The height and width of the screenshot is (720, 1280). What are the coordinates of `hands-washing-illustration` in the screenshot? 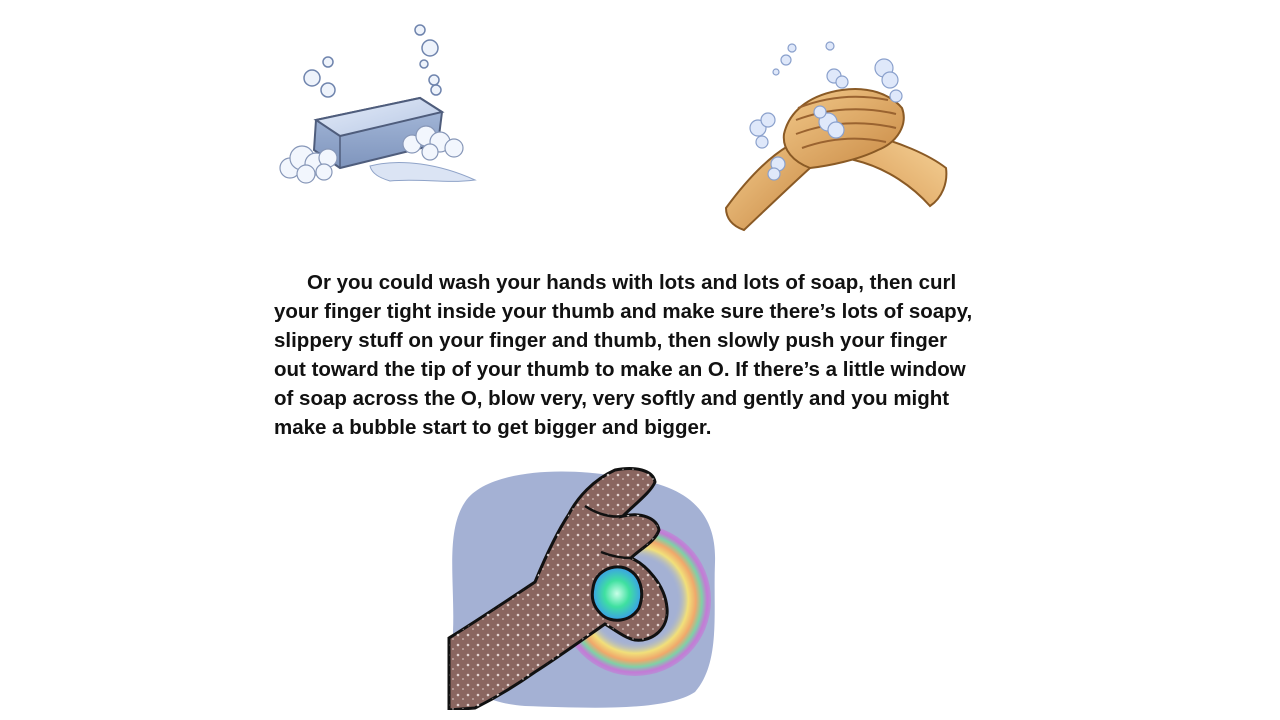 It's located at (836, 136).